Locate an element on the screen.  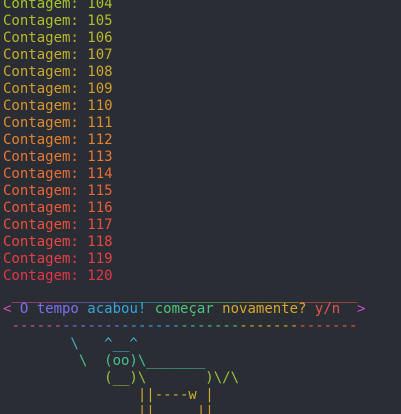
count-line: Contagem: 118 is located at coordinates (58, 242).